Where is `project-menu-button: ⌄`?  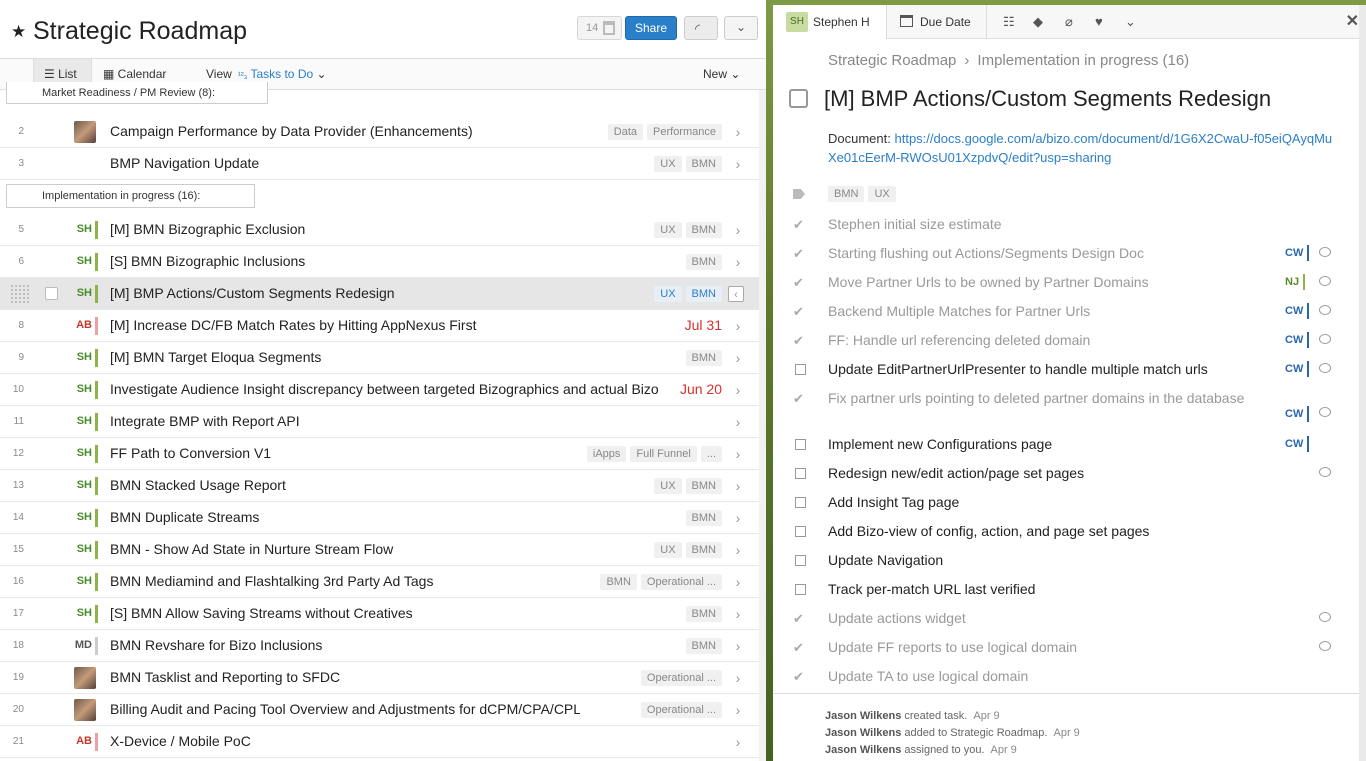 project-menu-button: ⌄ is located at coordinates (741, 28).